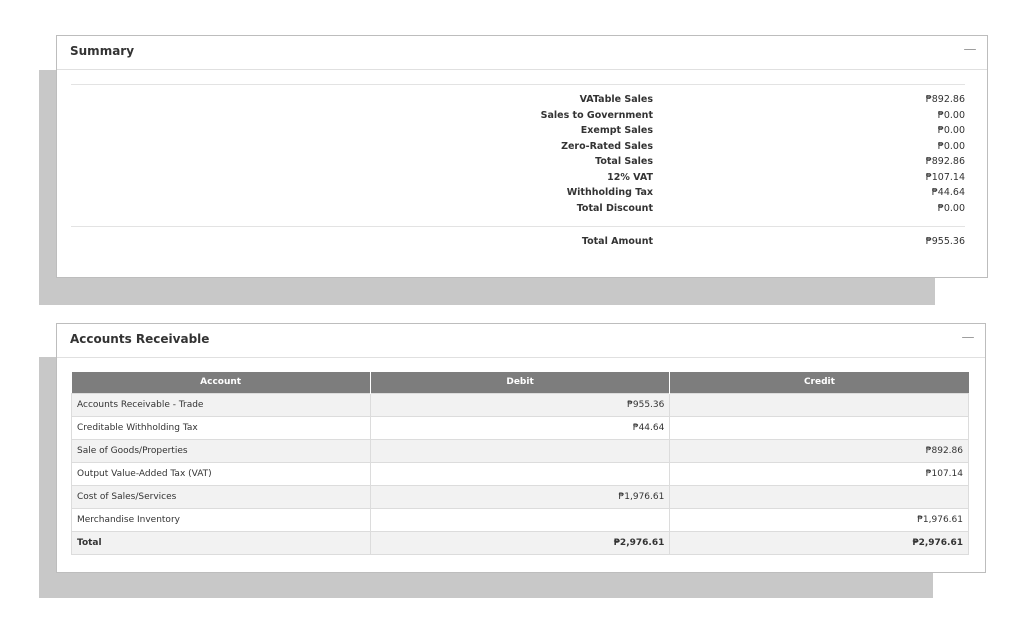 The width and height of the screenshot is (1024, 636). What do you see at coordinates (522, 53) in the screenshot?
I see `summary-panel-header: Summary —` at bounding box center [522, 53].